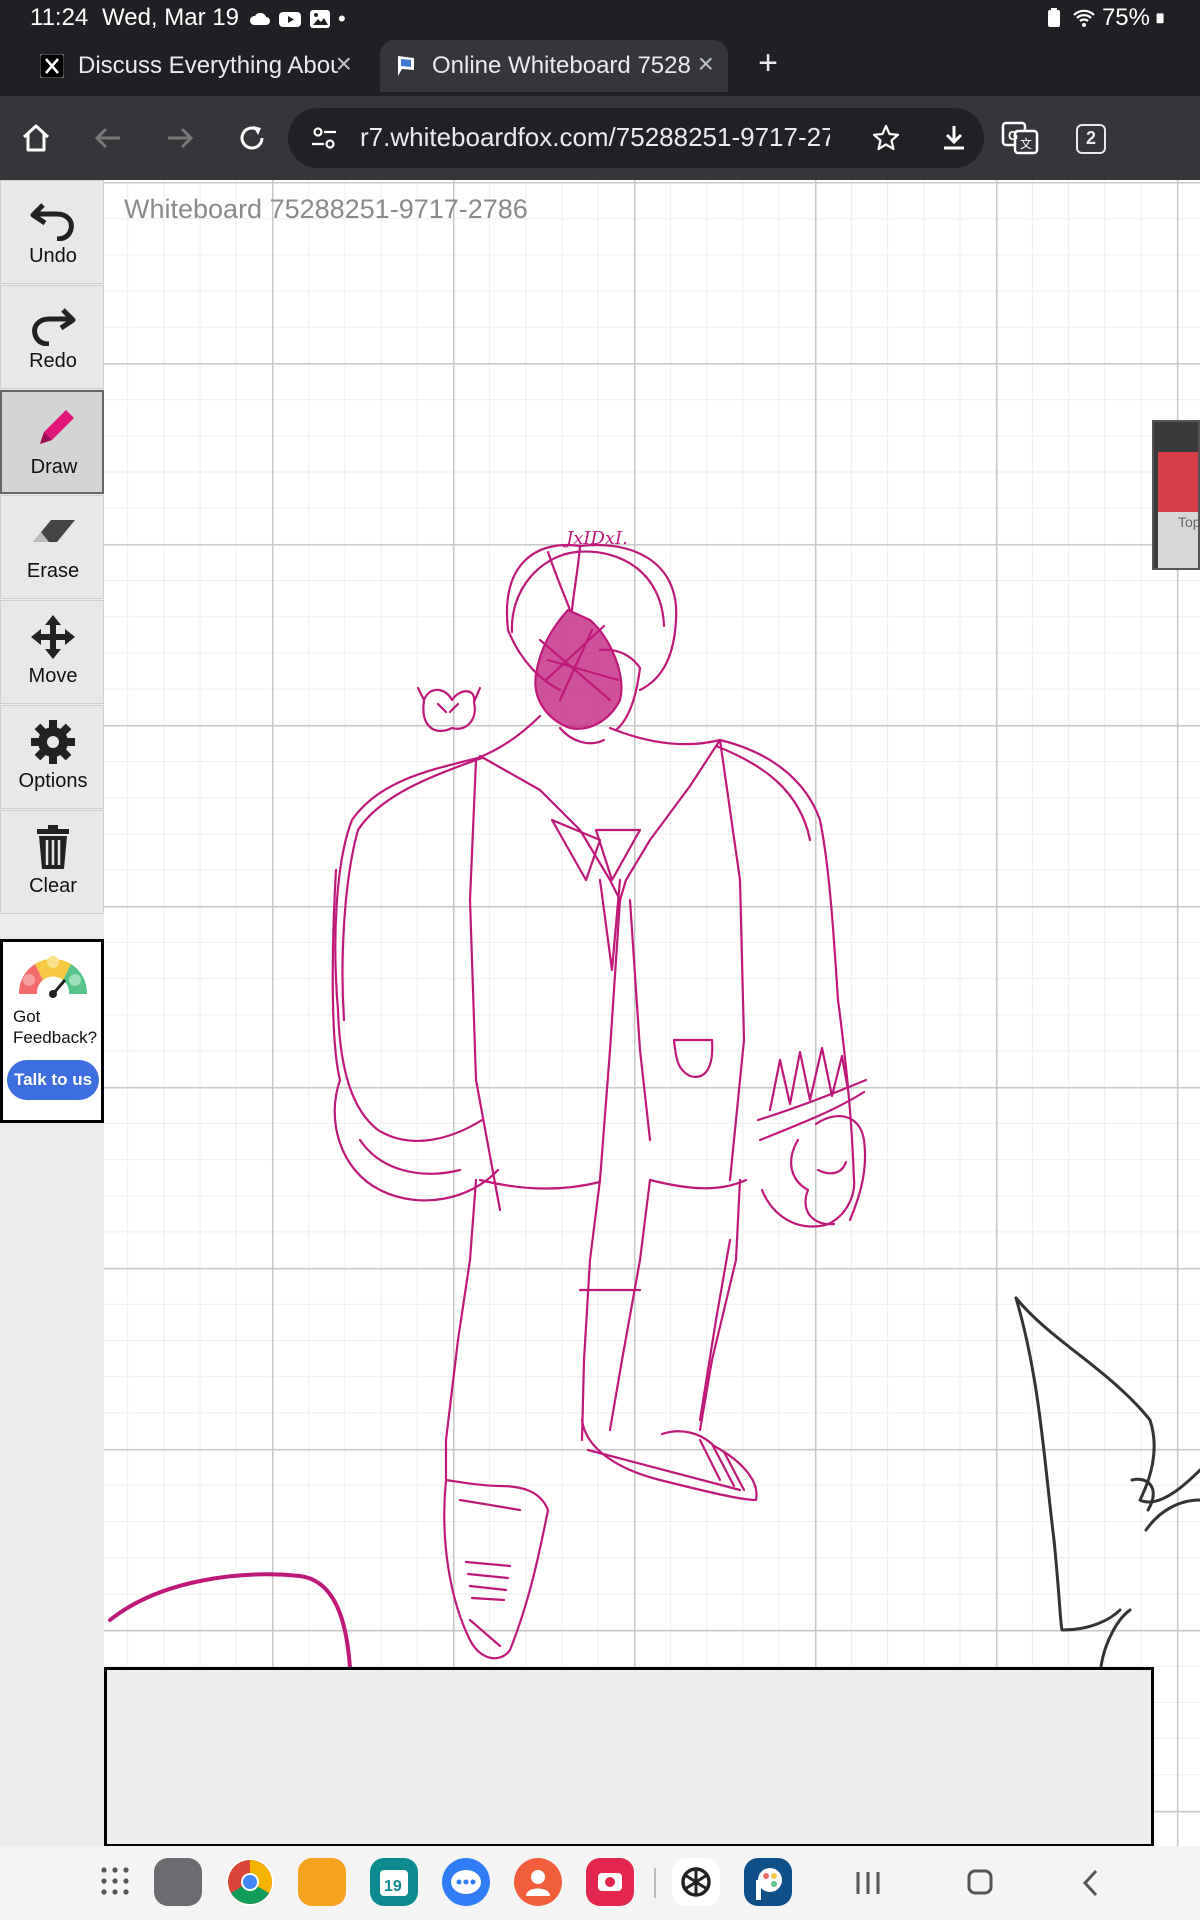 The width and height of the screenshot is (1200, 1920). What do you see at coordinates (1189, 522) in the screenshot?
I see `thumbnail-text: Top` at bounding box center [1189, 522].